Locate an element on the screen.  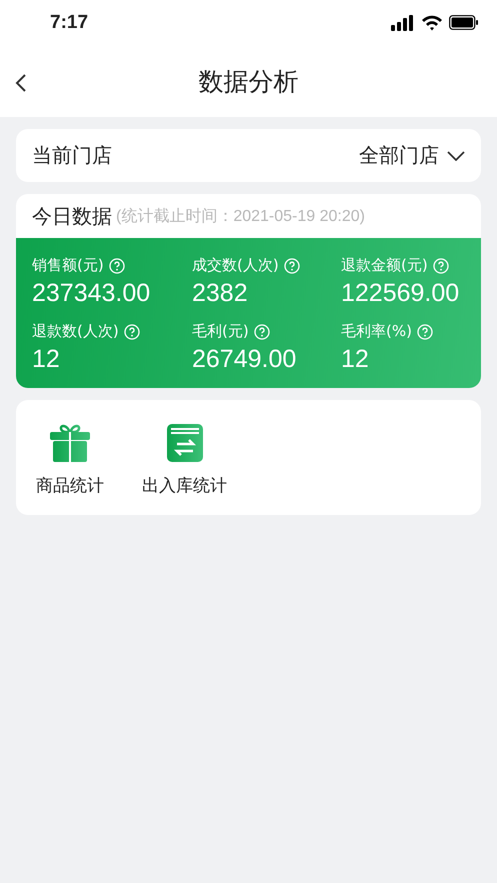
metric-value: 26749.00 is located at coordinates (245, 359).